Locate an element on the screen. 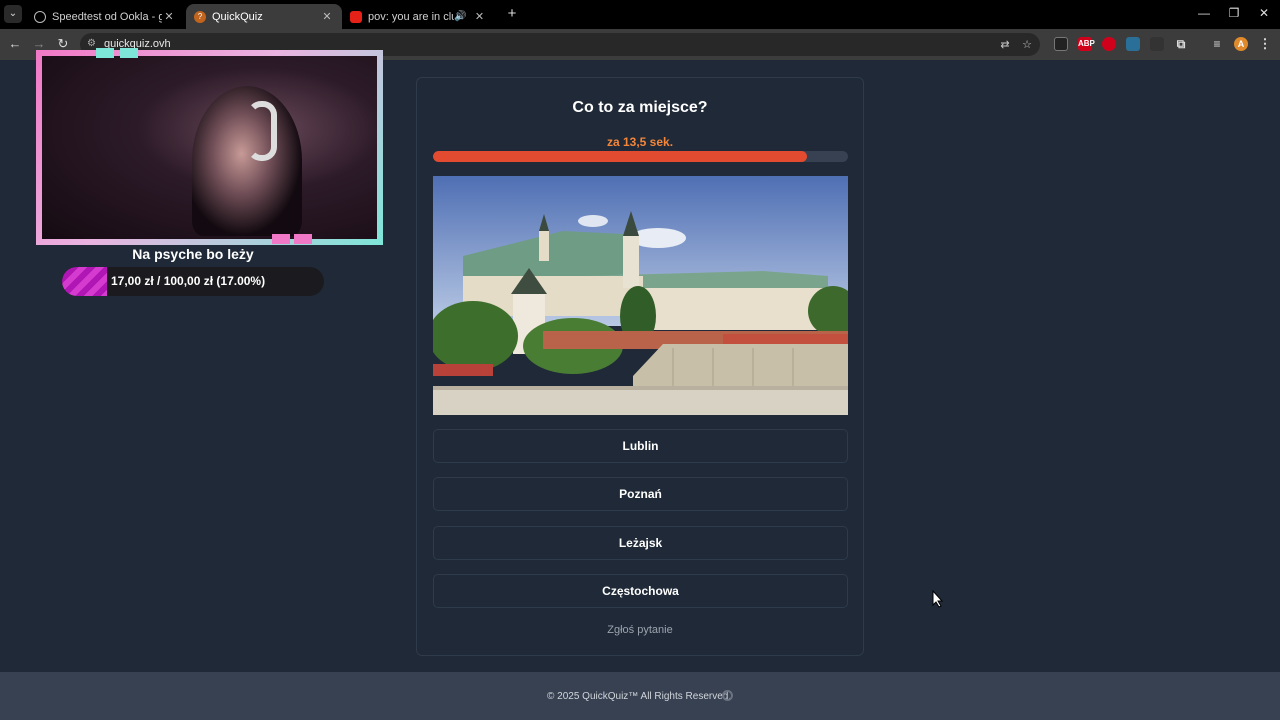 The height and width of the screenshot is (720, 1280). media-control-icon: ≡ is located at coordinates (1217, 44).